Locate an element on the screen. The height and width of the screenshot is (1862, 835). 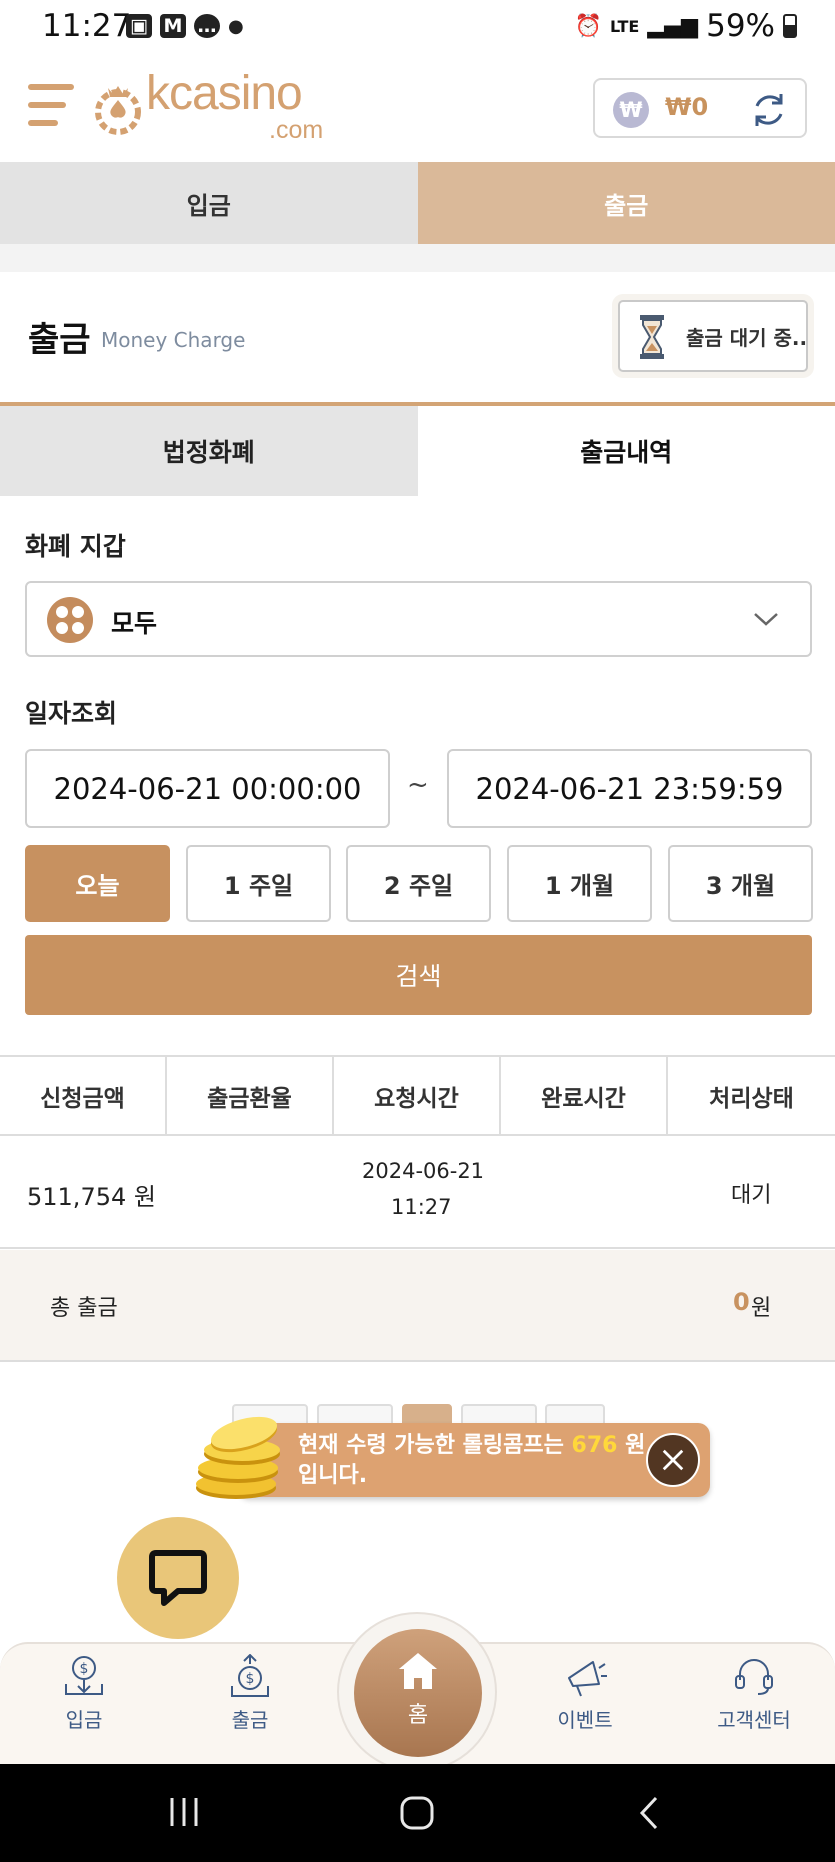
back-icon is located at coordinates (651, 1813).